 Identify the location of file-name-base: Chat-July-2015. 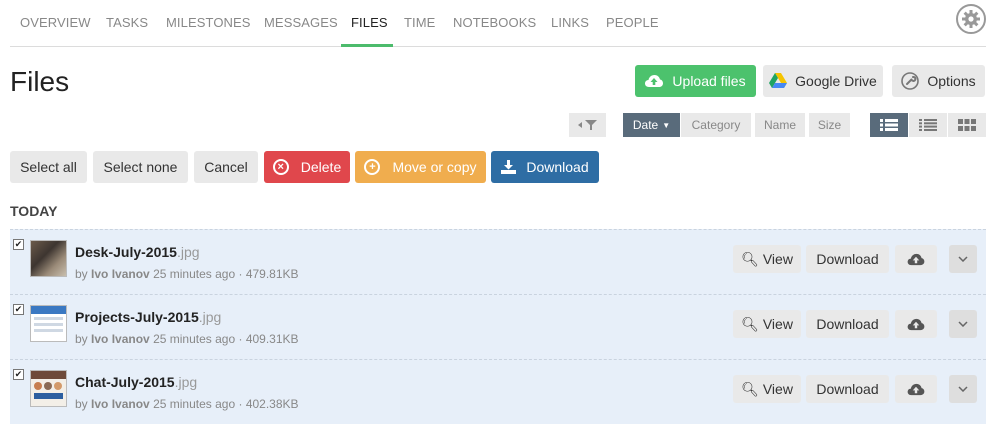
(125, 382).